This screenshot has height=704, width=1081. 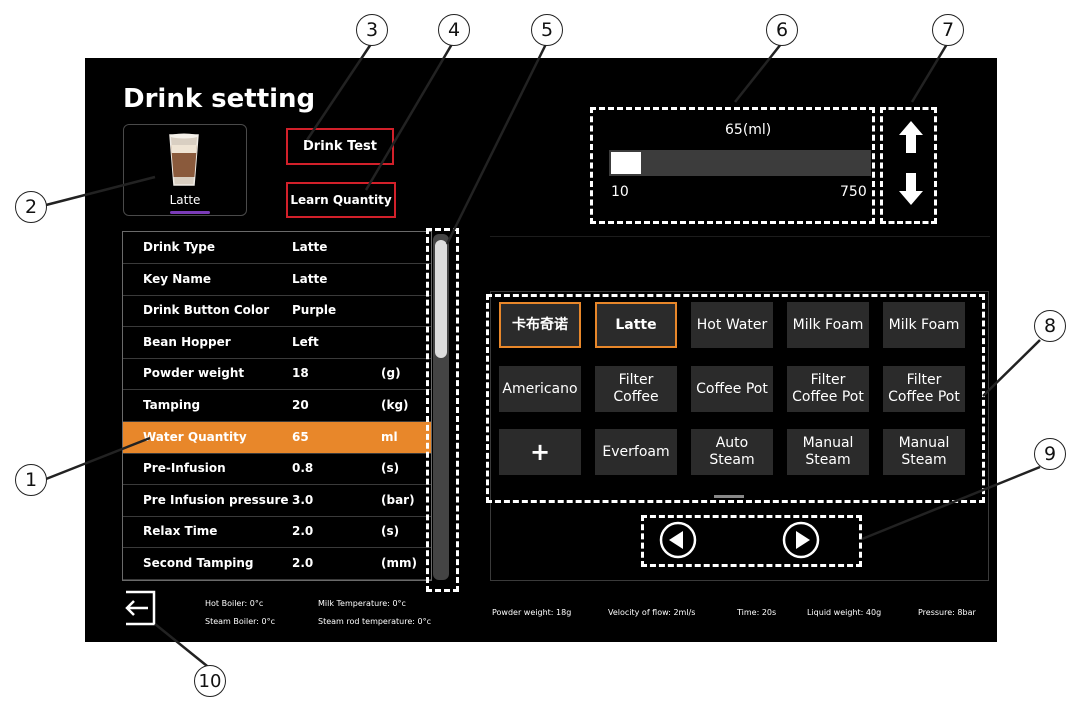 What do you see at coordinates (782, 30) in the screenshot?
I see `callout-6: 6` at bounding box center [782, 30].